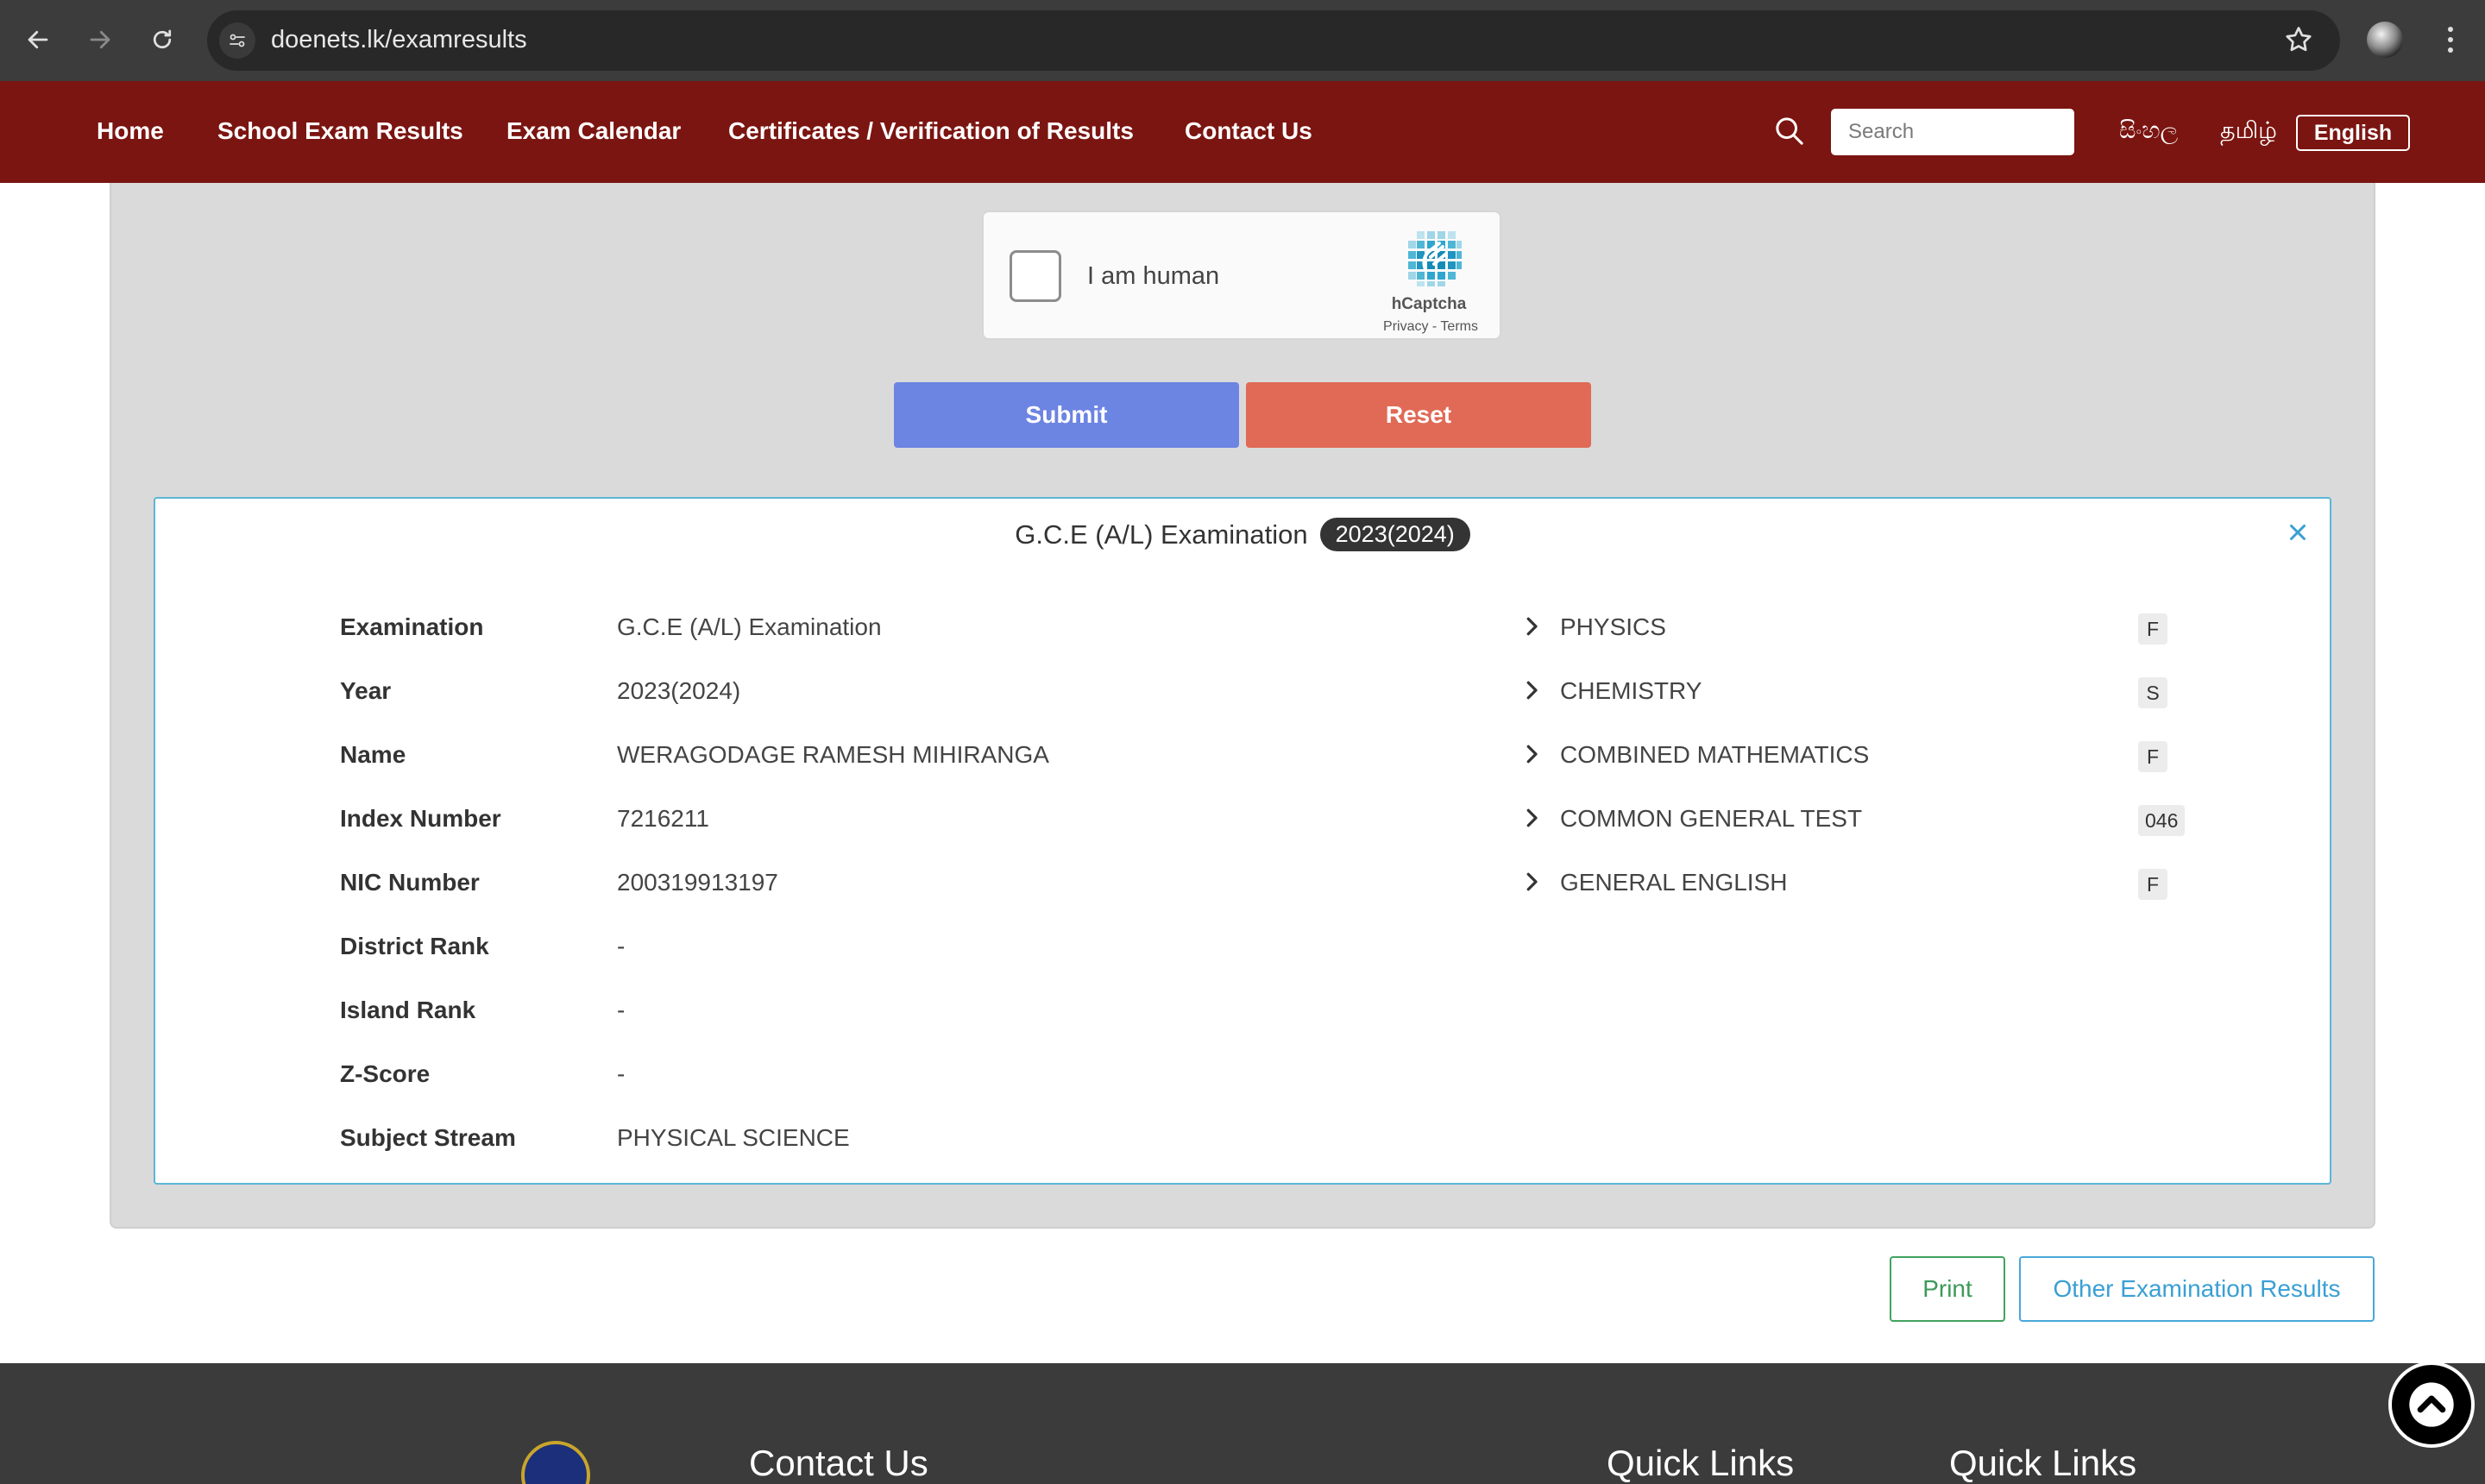 Image resolution: width=2485 pixels, height=1484 pixels. Describe the element at coordinates (621, 1010) in the screenshot. I see `island-rank-value: -` at that location.